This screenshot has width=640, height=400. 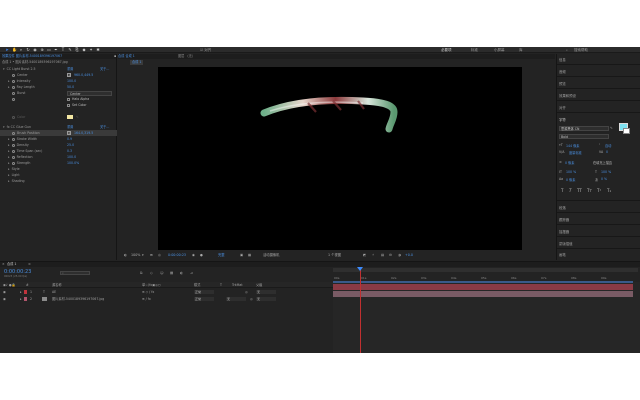 What do you see at coordinates (382, 255) in the screenshot?
I see `timeline-icon: ▤` at bounding box center [382, 255].